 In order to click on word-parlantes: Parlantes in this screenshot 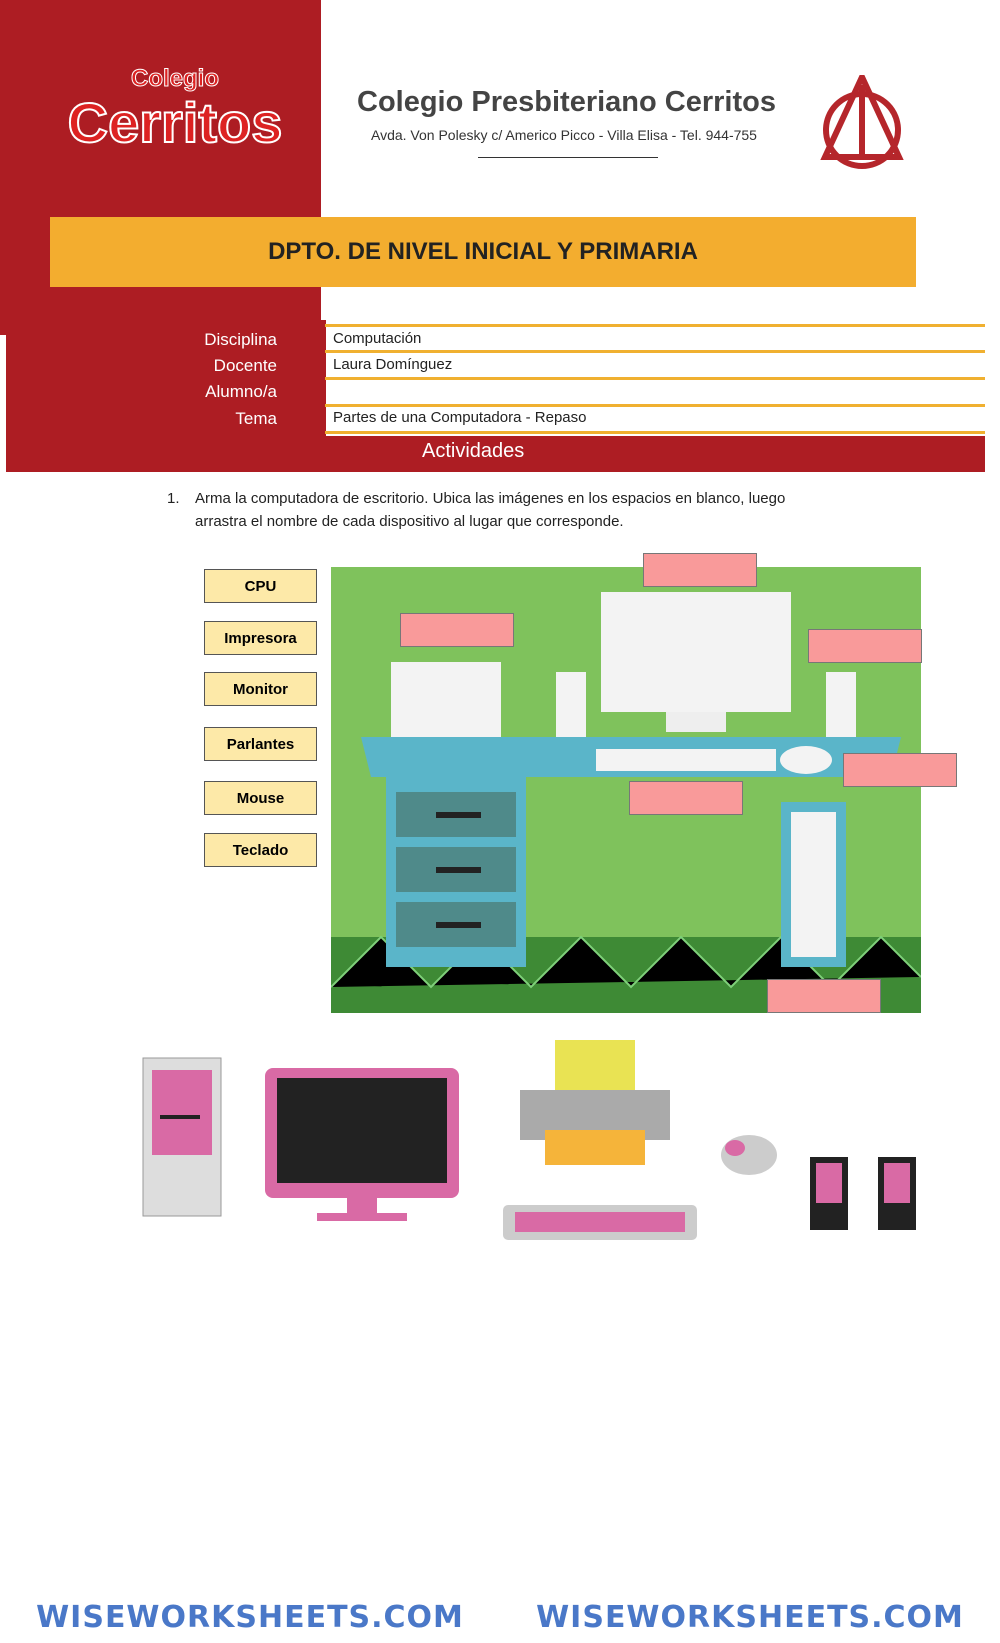, I will do `click(260, 744)`.